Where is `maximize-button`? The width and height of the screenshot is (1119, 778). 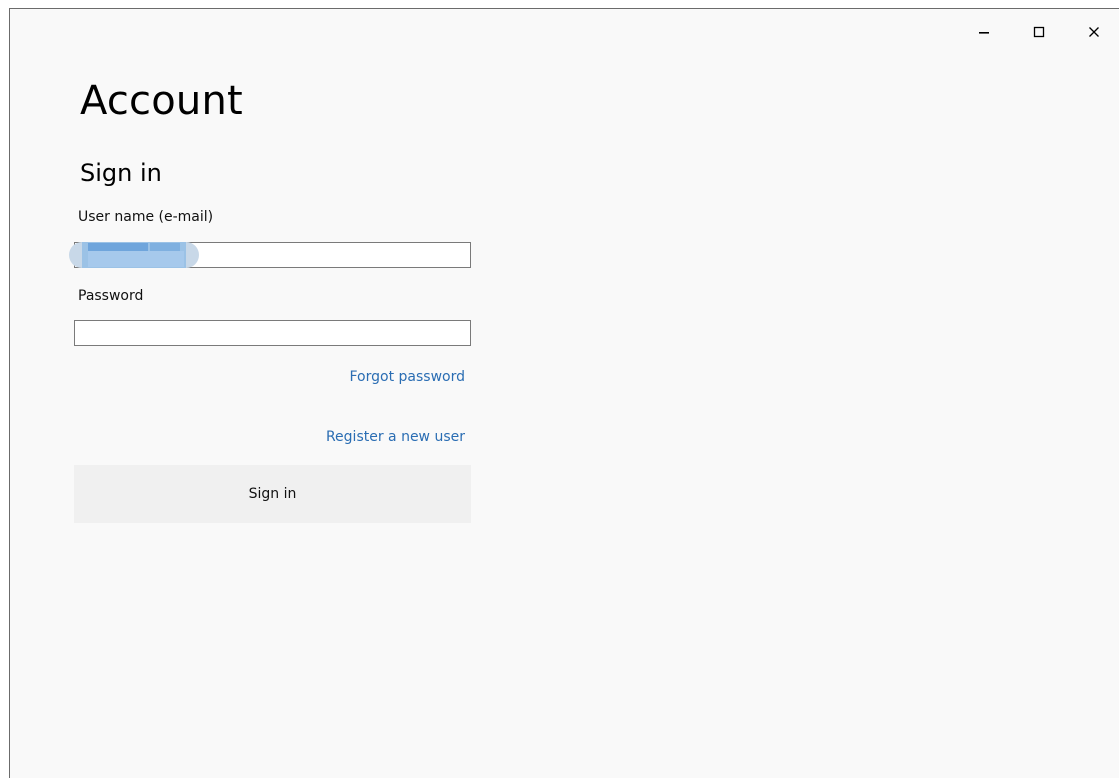 maximize-button is located at coordinates (1039, 32).